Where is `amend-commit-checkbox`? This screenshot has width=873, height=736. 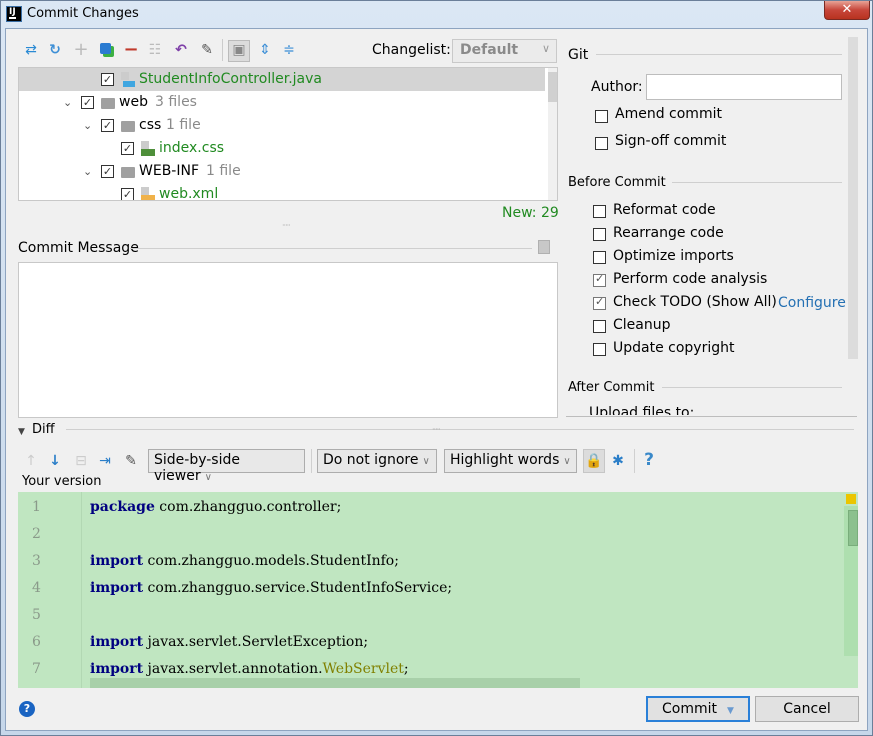
amend-commit-checkbox is located at coordinates (601, 116).